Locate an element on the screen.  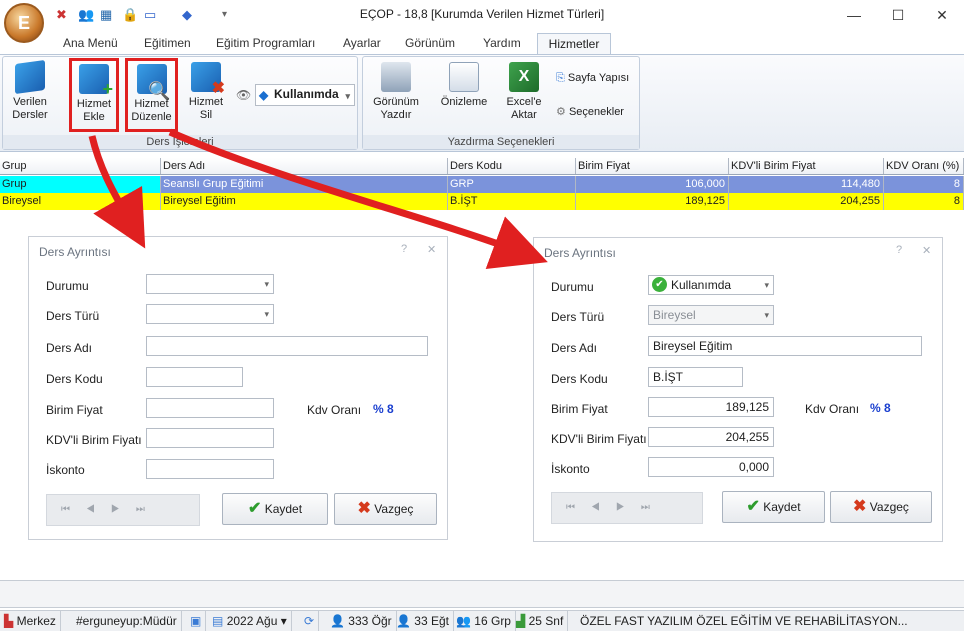
label-ders-kodu: Ders Kodu is located at coordinates (74, 379).